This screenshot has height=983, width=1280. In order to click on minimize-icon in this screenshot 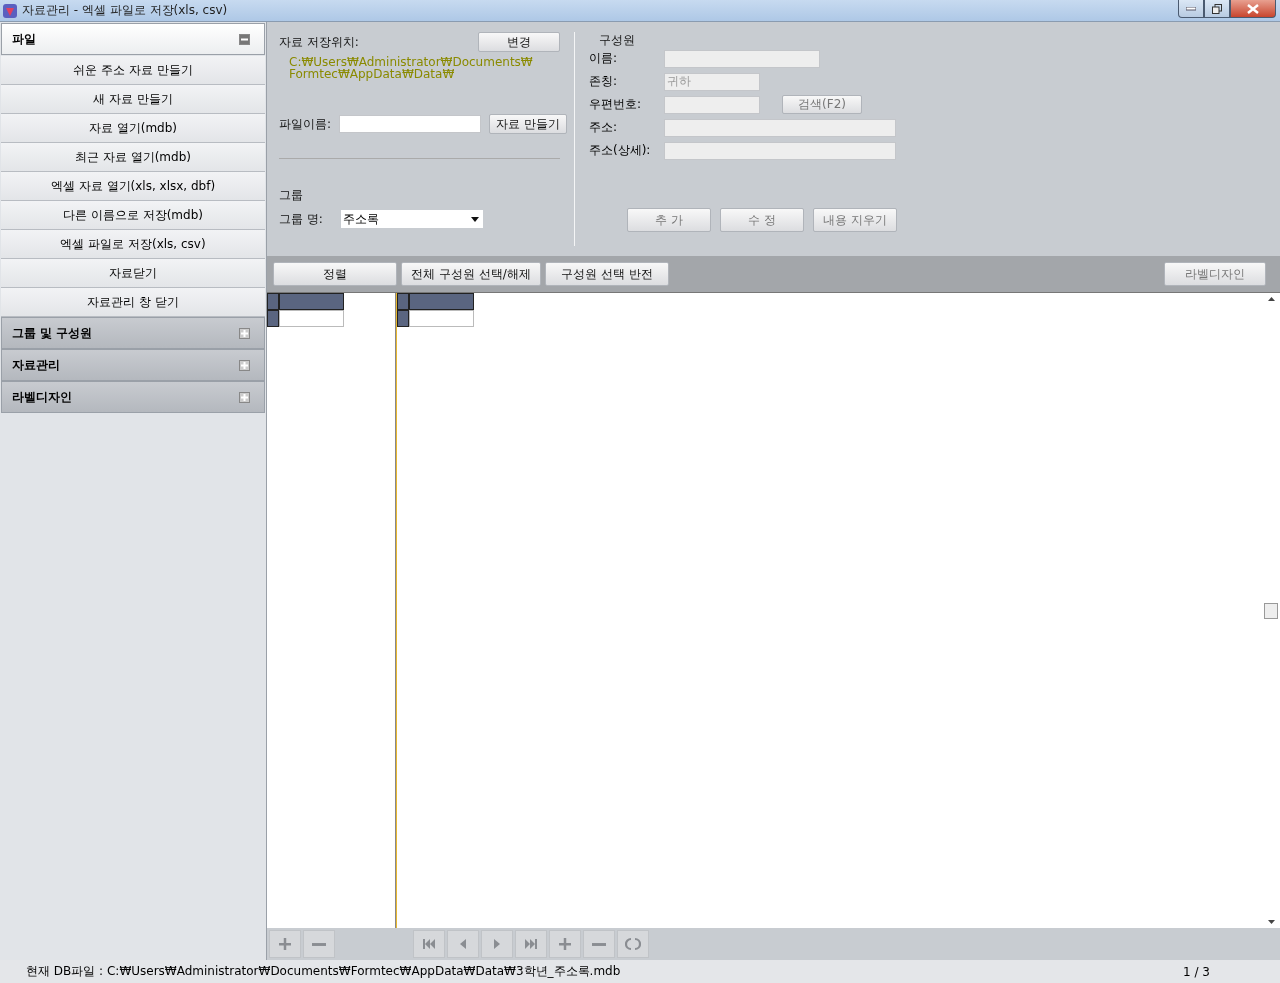, I will do `click(1191, 8)`.